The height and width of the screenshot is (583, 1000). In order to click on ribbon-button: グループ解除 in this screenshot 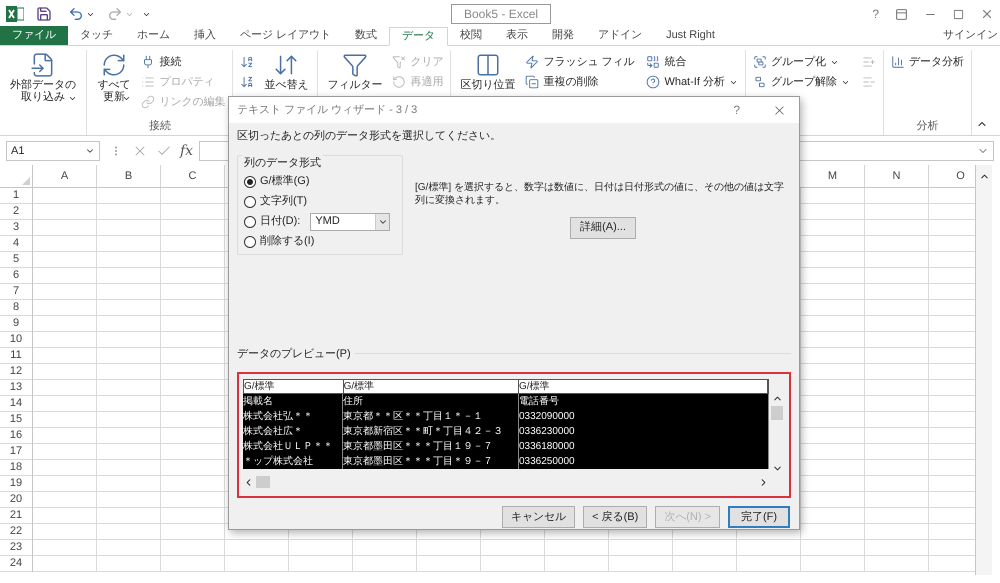, I will do `click(801, 82)`.